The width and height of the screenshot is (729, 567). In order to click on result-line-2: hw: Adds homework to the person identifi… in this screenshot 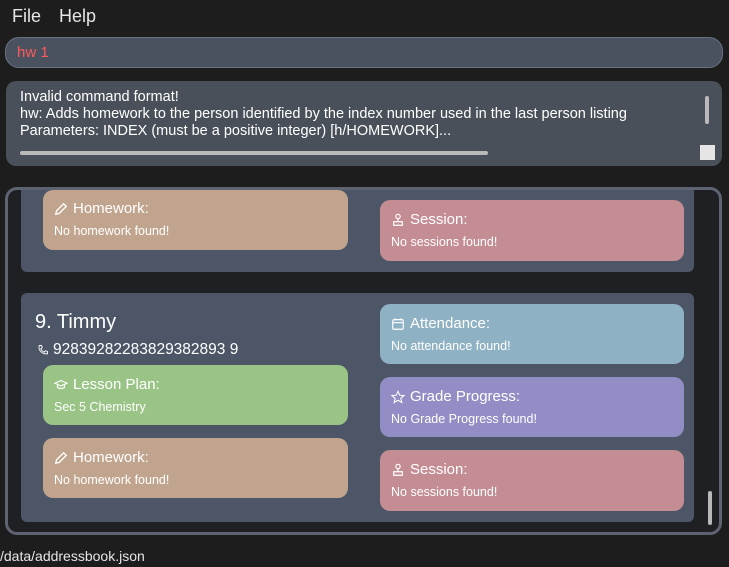, I will do `click(323, 114)`.